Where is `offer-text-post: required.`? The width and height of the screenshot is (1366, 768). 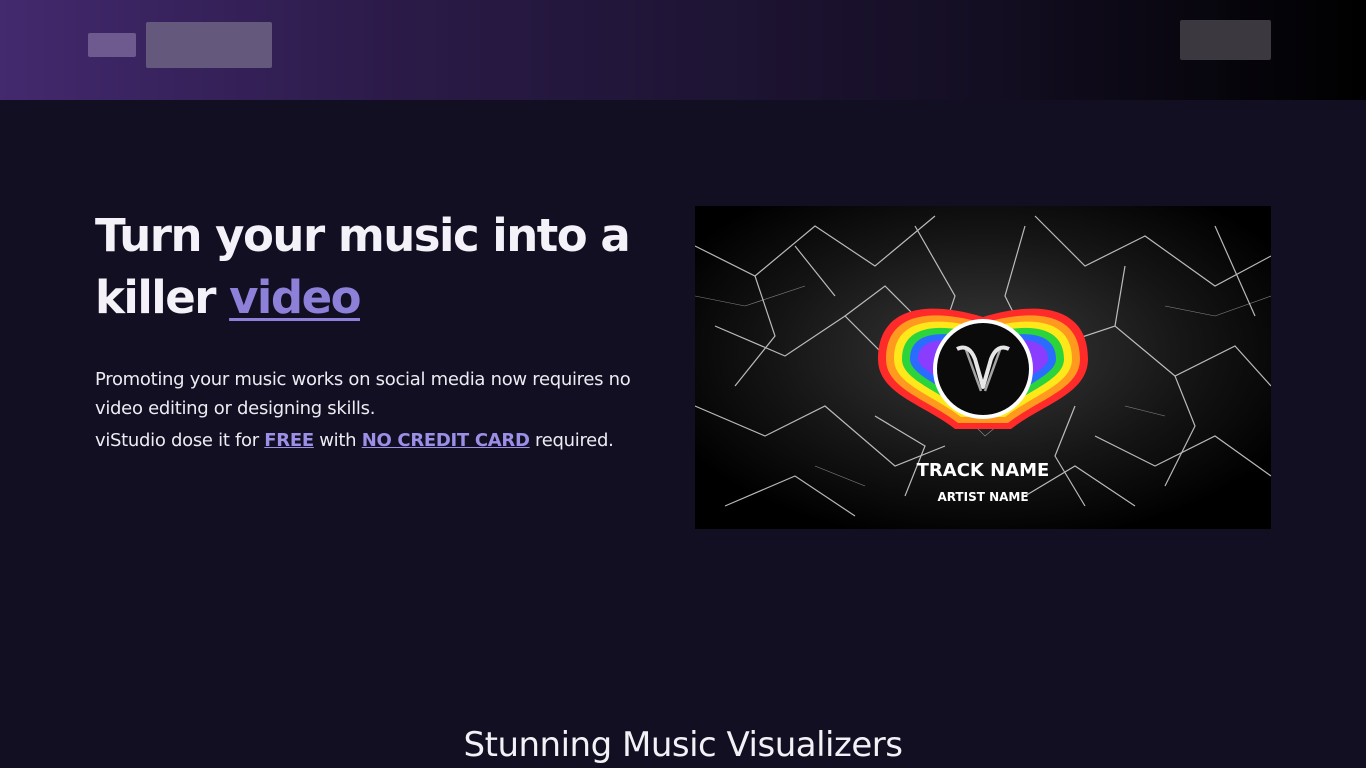
offer-text-post: required. is located at coordinates (571, 440).